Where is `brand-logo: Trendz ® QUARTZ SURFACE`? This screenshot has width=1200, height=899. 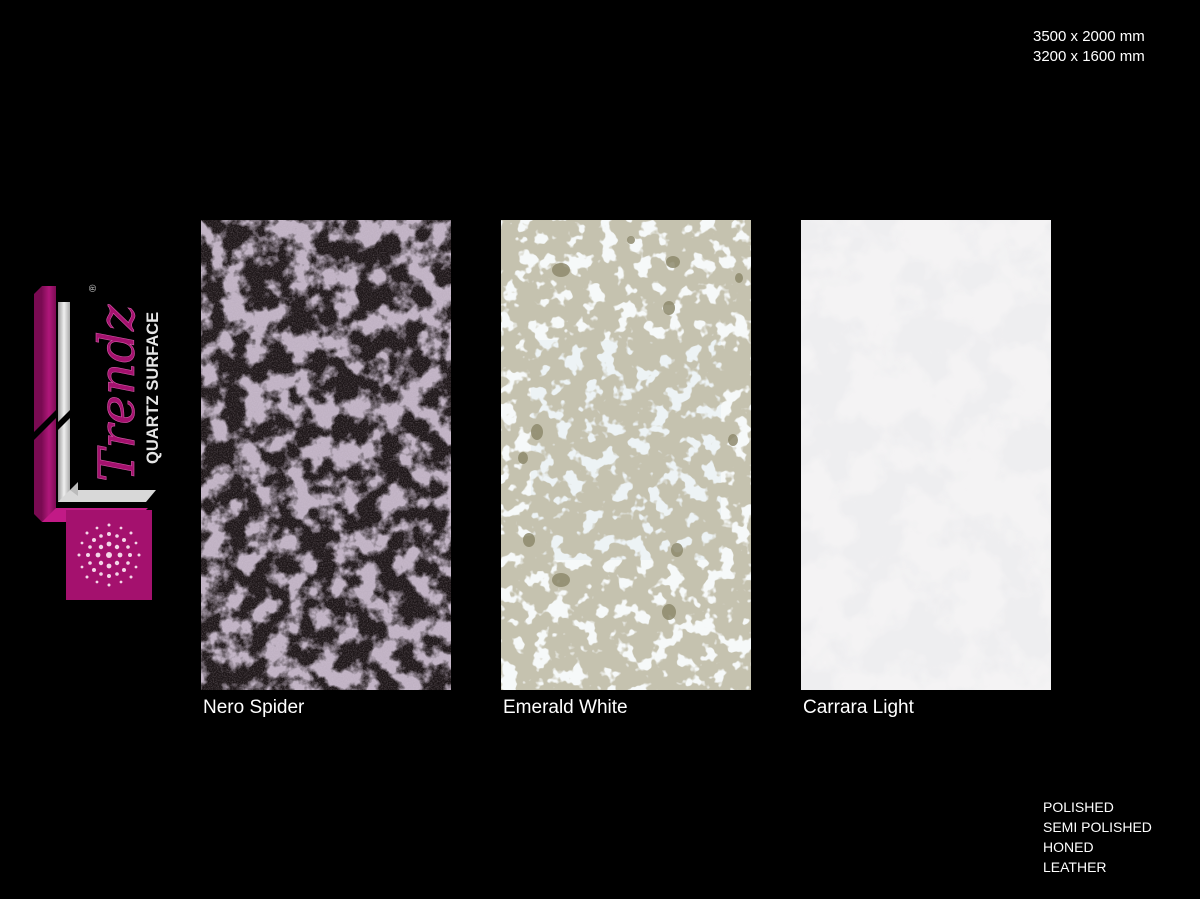
brand-logo: Trendz ® QUARTZ SURFACE is located at coordinates (100, 443).